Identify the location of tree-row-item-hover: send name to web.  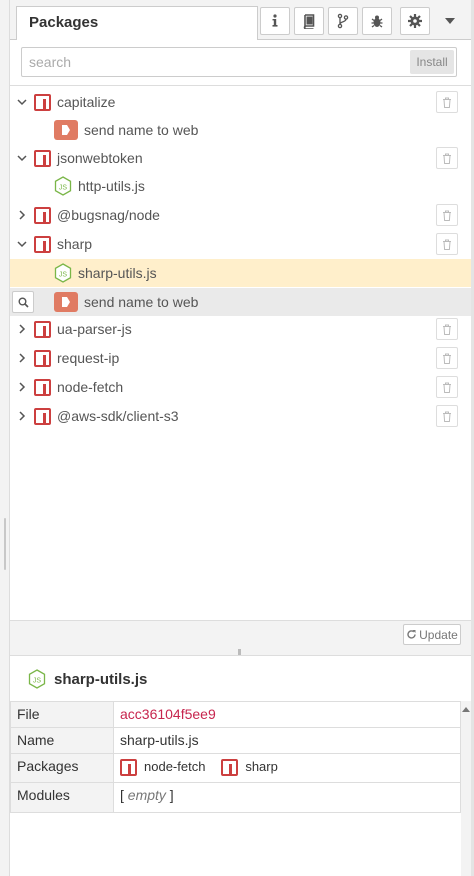
(240, 302).